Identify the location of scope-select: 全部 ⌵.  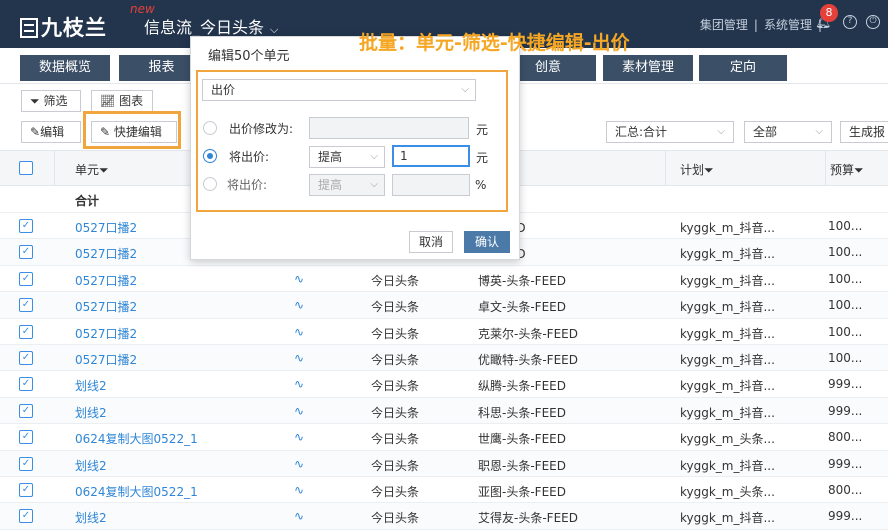
(788, 132).